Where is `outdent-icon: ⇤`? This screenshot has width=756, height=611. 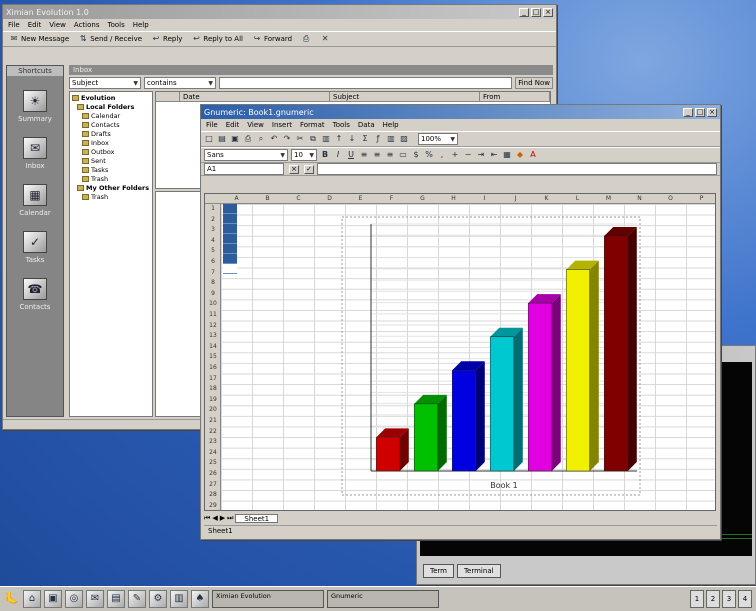 outdent-icon: ⇤ is located at coordinates (494, 155).